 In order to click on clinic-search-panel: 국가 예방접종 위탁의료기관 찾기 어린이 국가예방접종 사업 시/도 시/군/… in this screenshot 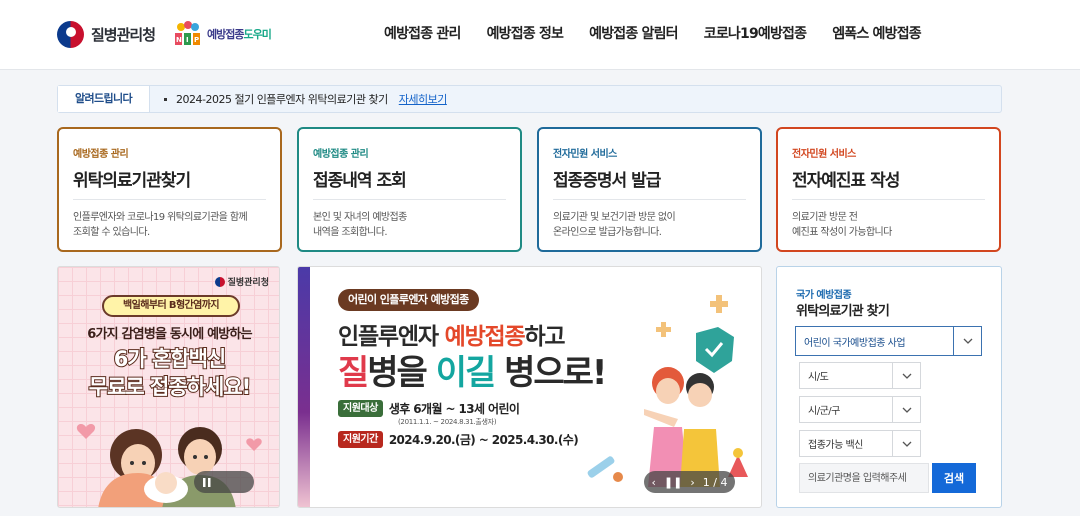, I will do `click(889, 387)`.